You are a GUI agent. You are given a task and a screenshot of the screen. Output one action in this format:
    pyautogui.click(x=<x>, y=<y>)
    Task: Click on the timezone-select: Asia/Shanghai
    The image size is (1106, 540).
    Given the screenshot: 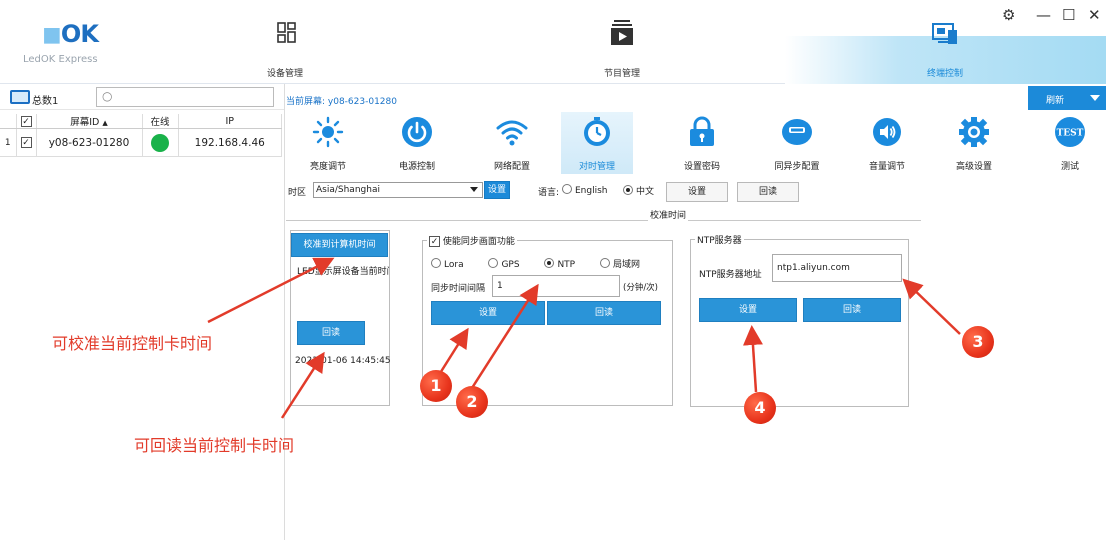 What is the action you would take?
    pyautogui.click(x=398, y=190)
    